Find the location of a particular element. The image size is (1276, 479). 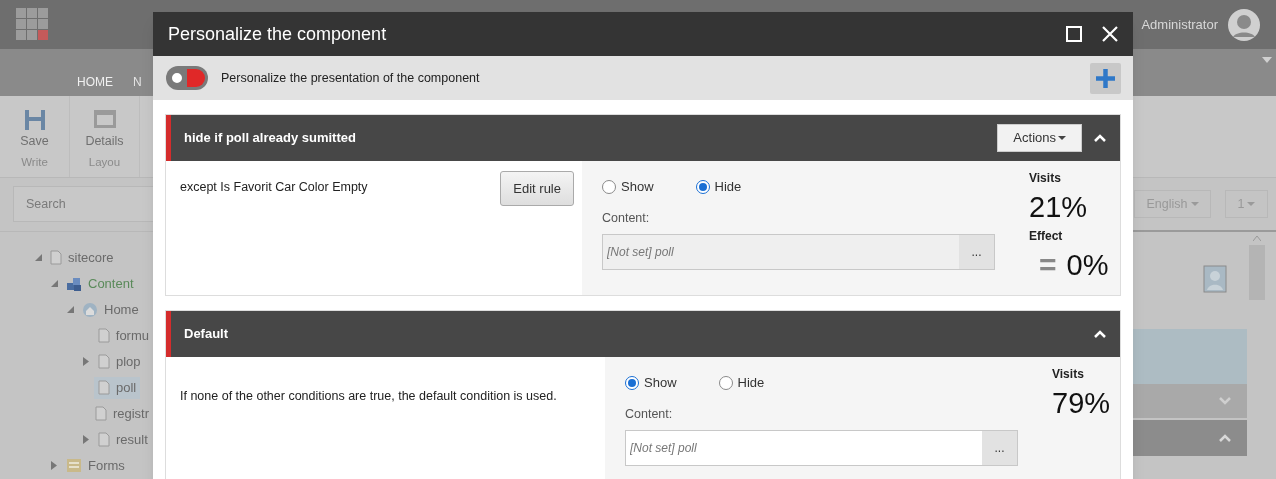

close-icon is located at coordinates (1110, 34).